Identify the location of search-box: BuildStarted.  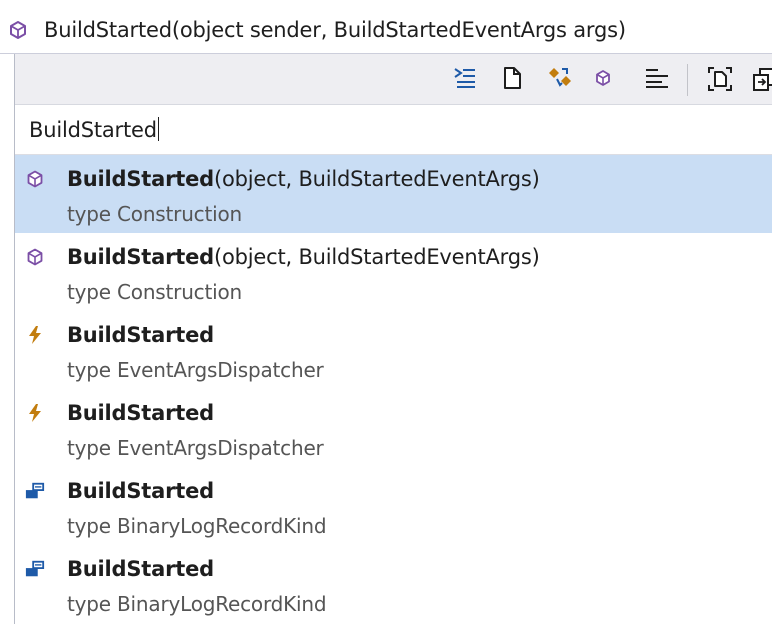
(393, 130).